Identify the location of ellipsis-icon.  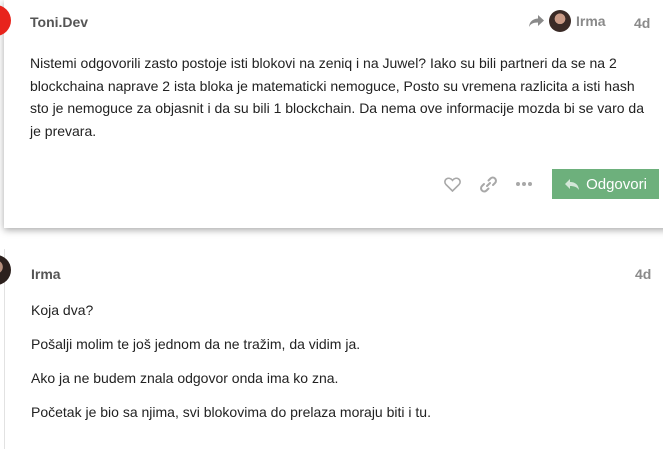
(524, 184).